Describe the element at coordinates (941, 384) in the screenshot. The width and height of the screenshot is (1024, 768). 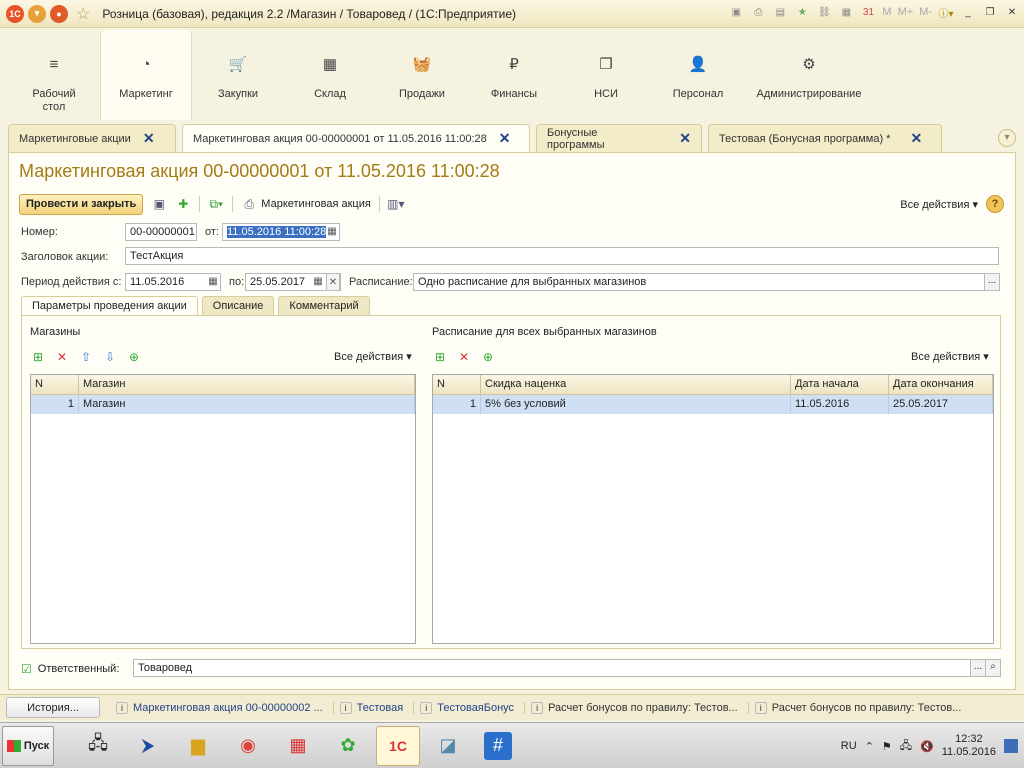
I see `column-header: Дата окончания` at that location.